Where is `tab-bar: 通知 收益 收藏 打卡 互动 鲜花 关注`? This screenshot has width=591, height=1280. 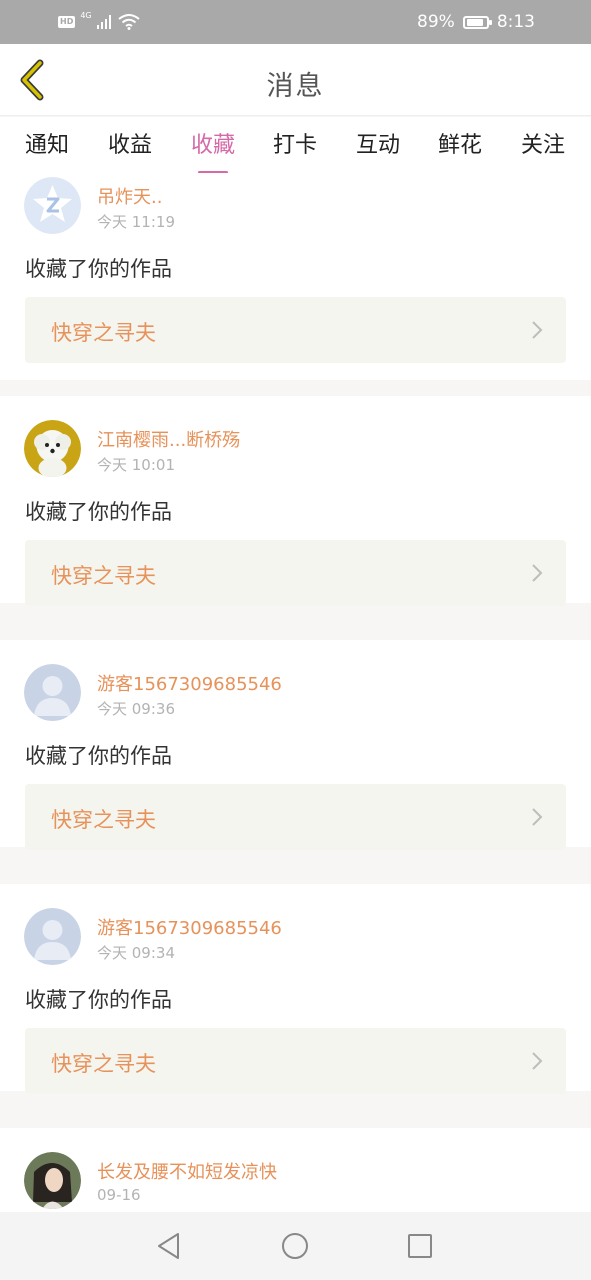 tab-bar: 通知 收益 收藏 打卡 互动 鲜花 关注 is located at coordinates (295, 145).